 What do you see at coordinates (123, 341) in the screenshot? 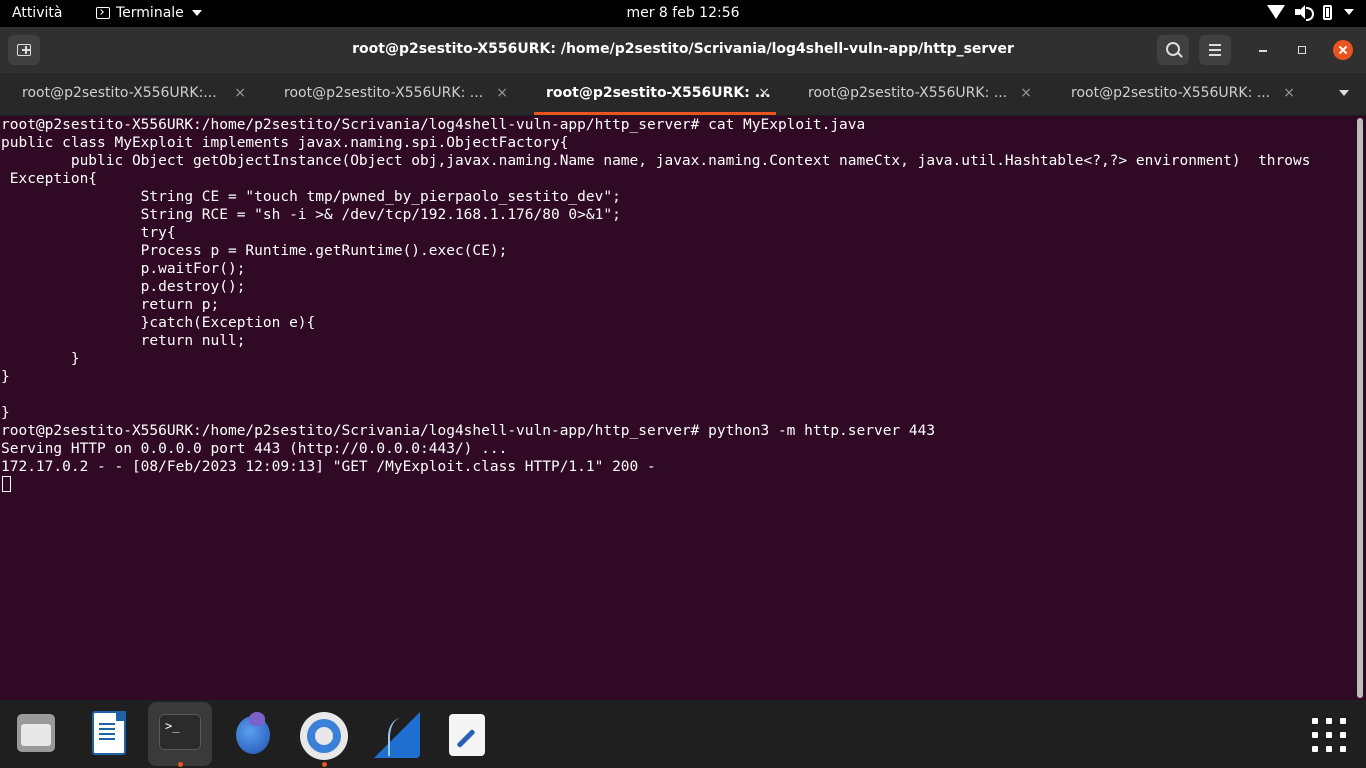
I see `terminal-line: return null;` at bounding box center [123, 341].